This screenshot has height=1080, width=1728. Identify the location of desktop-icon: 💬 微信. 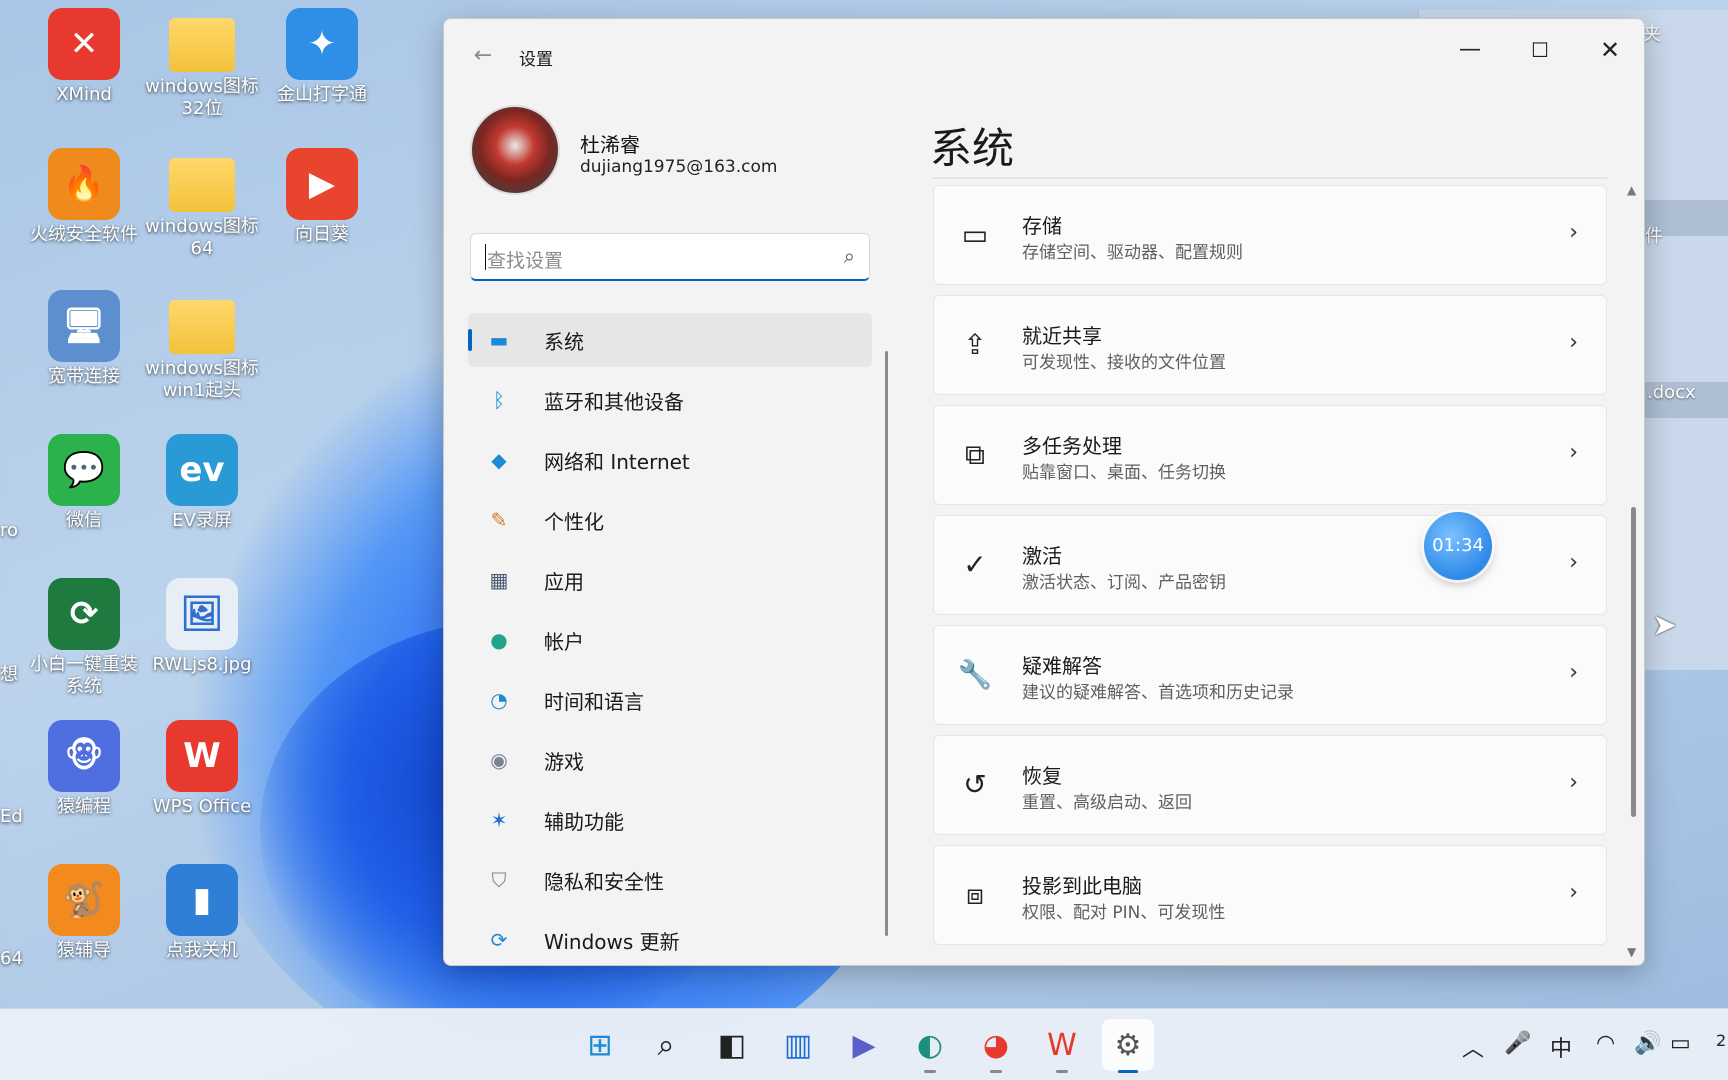
(84, 483).